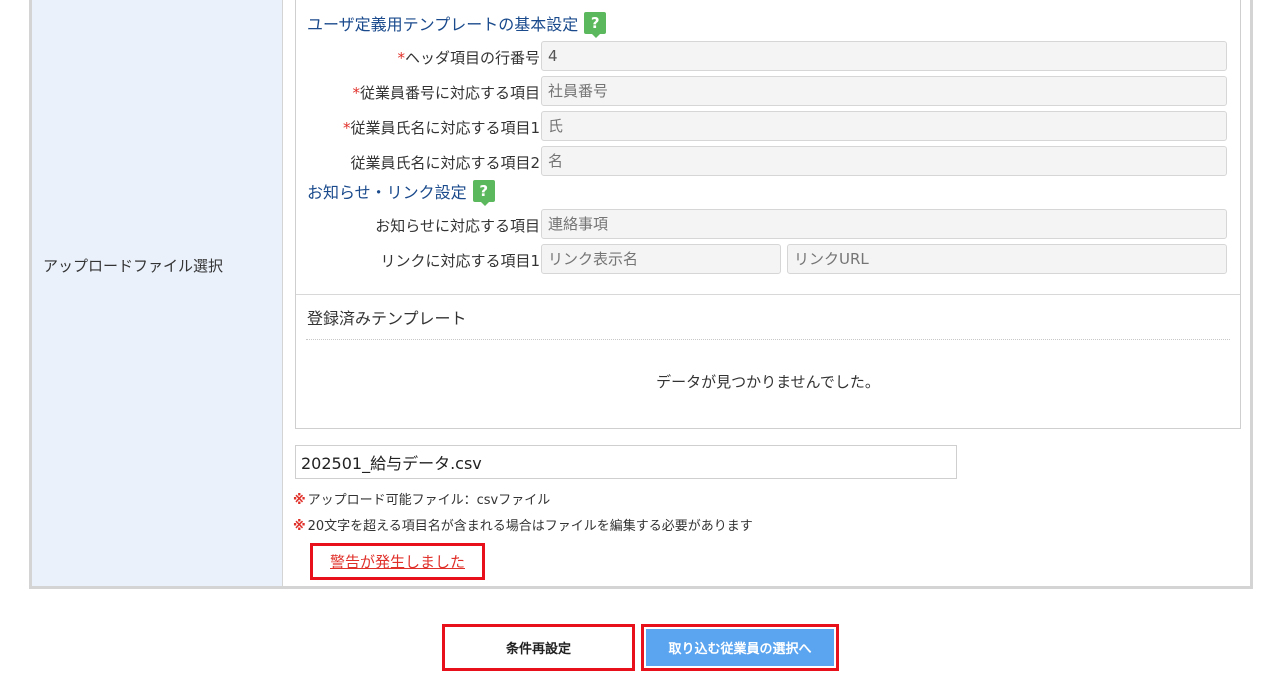  Describe the element at coordinates (445, 128) in the screenshot. I see `employee-name1-label-text: 従業員氏名に対応する項目1` at that location.